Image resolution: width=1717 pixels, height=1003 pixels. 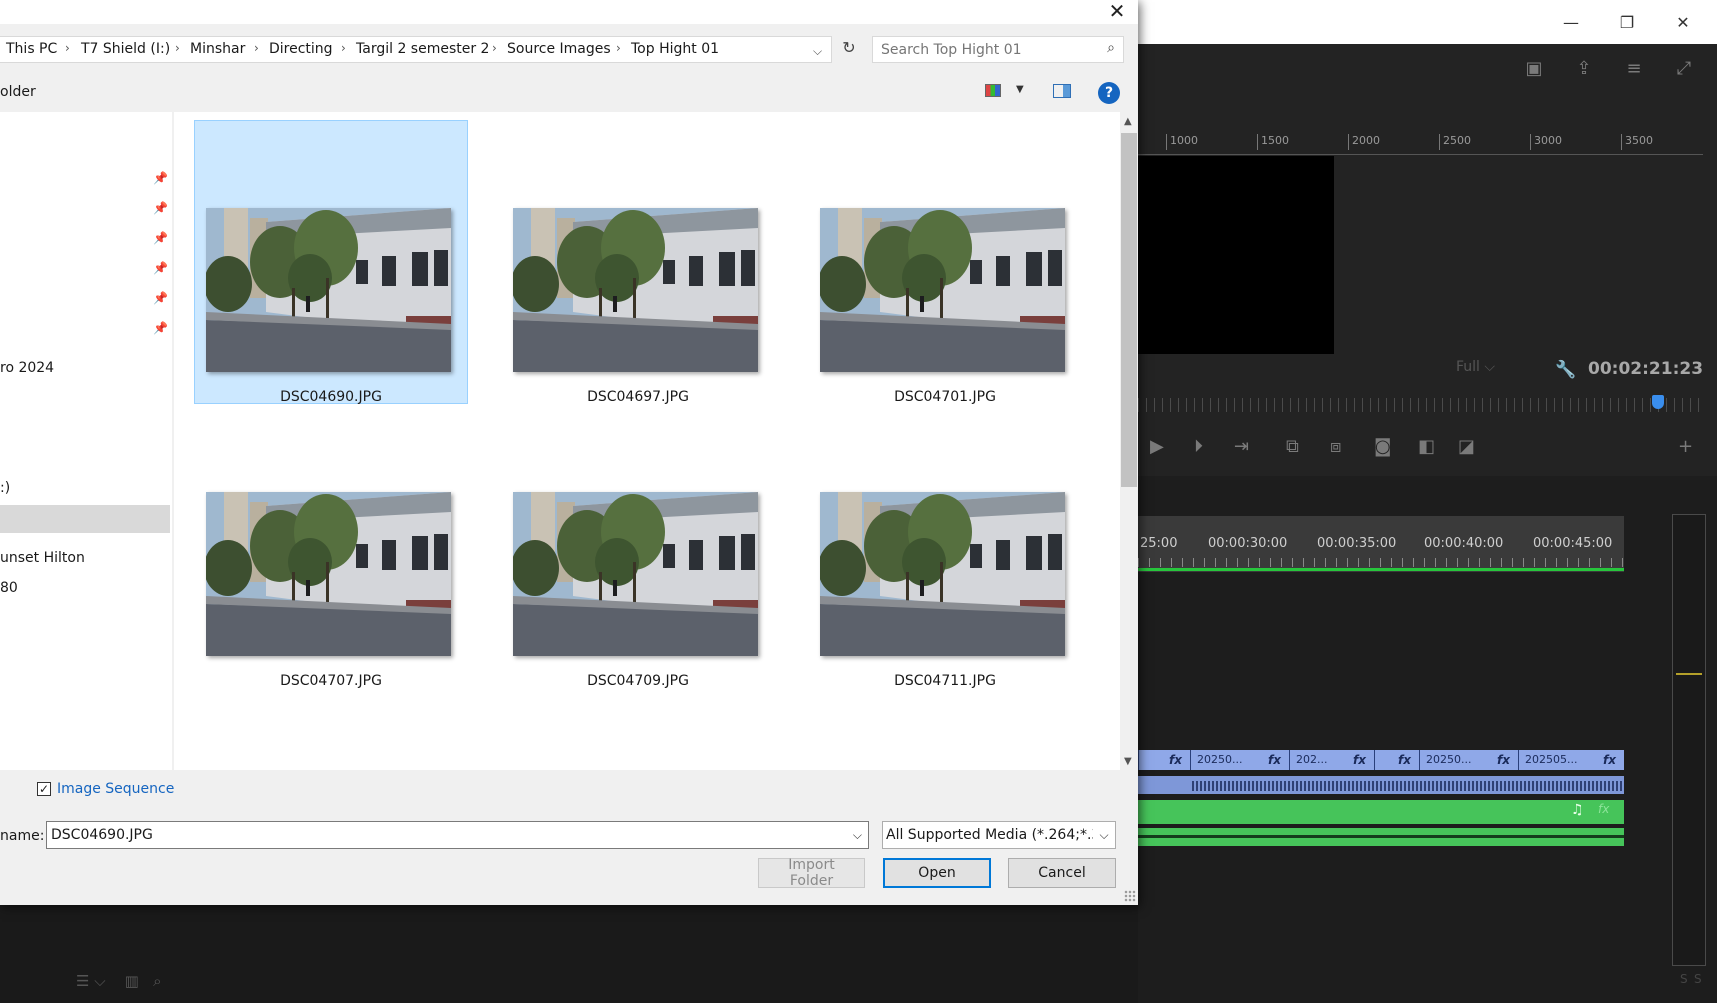 What do you see at coordinates (849, 50) in the screenshot?
I see `refresh-icon: ↻` at bounding box center [849, 50].